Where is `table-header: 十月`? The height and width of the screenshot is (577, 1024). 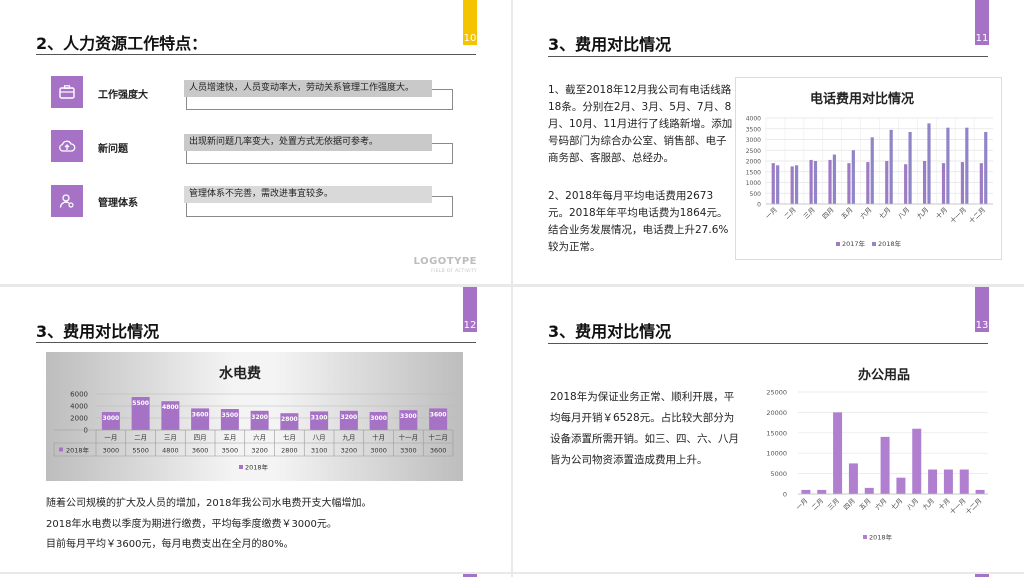
table-header: 十月 is located at coordinates (378, 437).